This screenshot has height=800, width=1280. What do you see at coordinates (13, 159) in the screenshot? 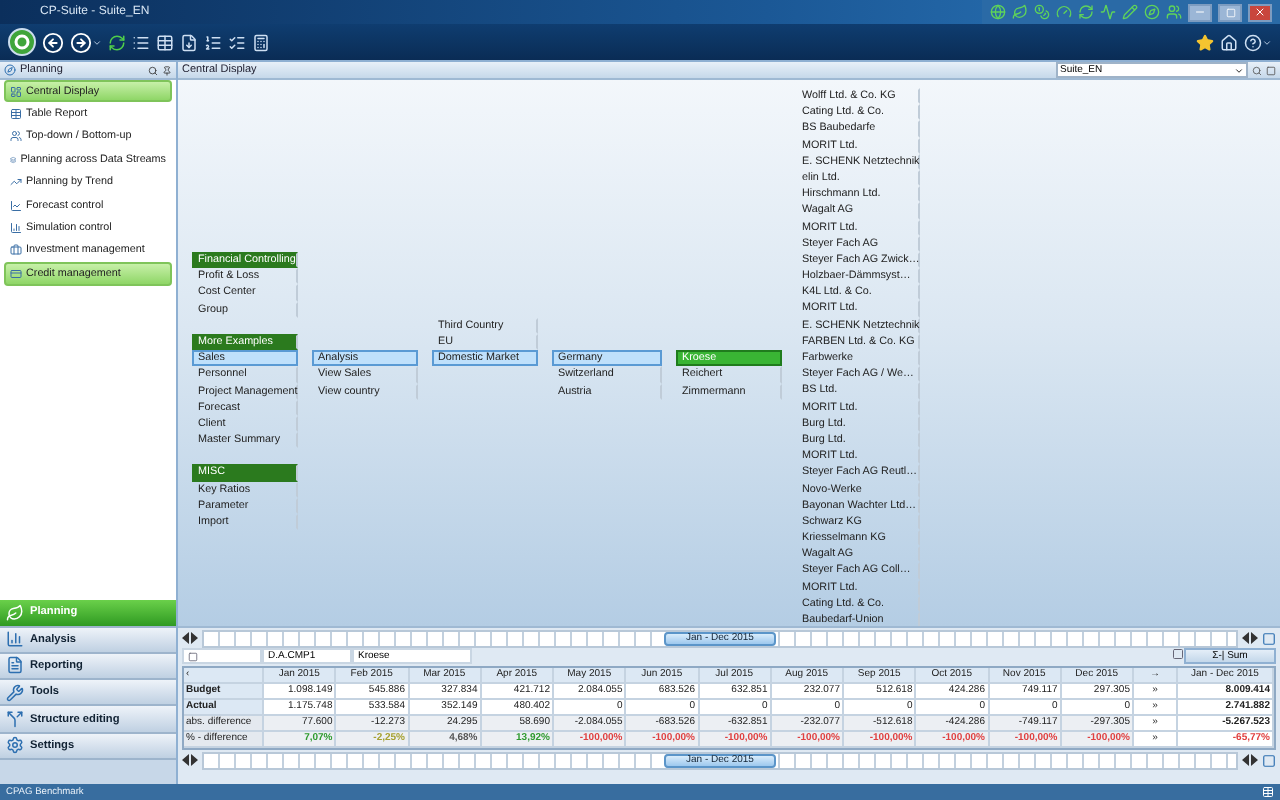
I see `layers-icon` at bounding box center [13, 159].